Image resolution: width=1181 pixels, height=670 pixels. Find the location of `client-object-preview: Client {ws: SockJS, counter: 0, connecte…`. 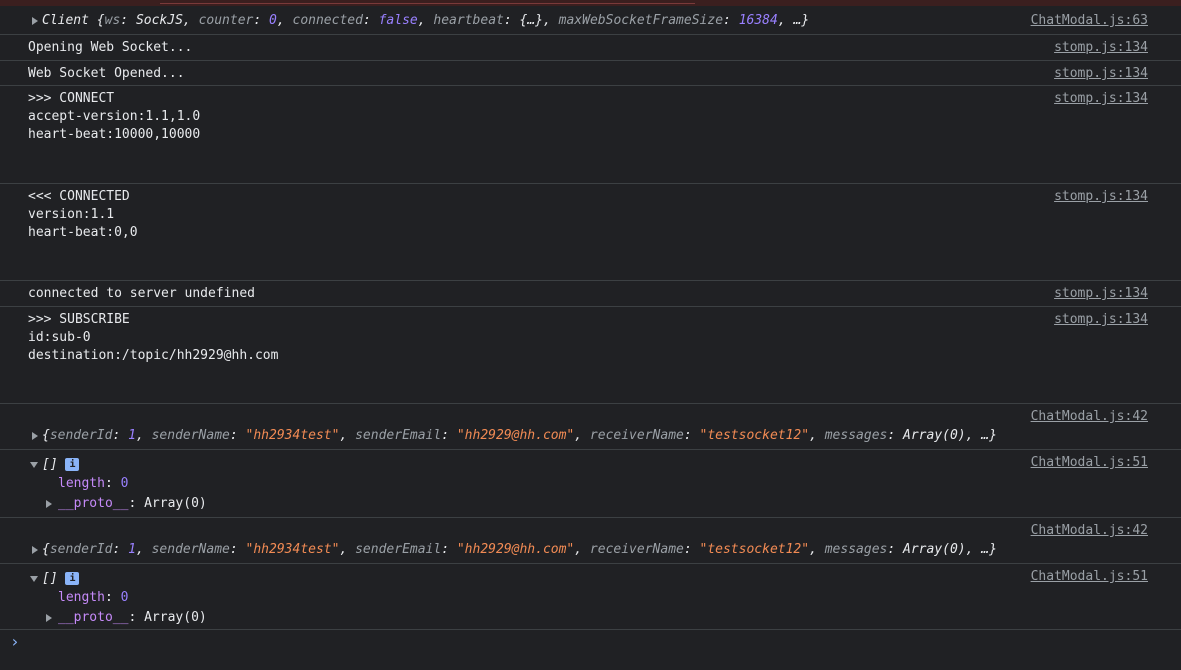

client-object-preview: Client {ws: SockJS, counter: 0, connecte… is located at coordinates (425, 21).